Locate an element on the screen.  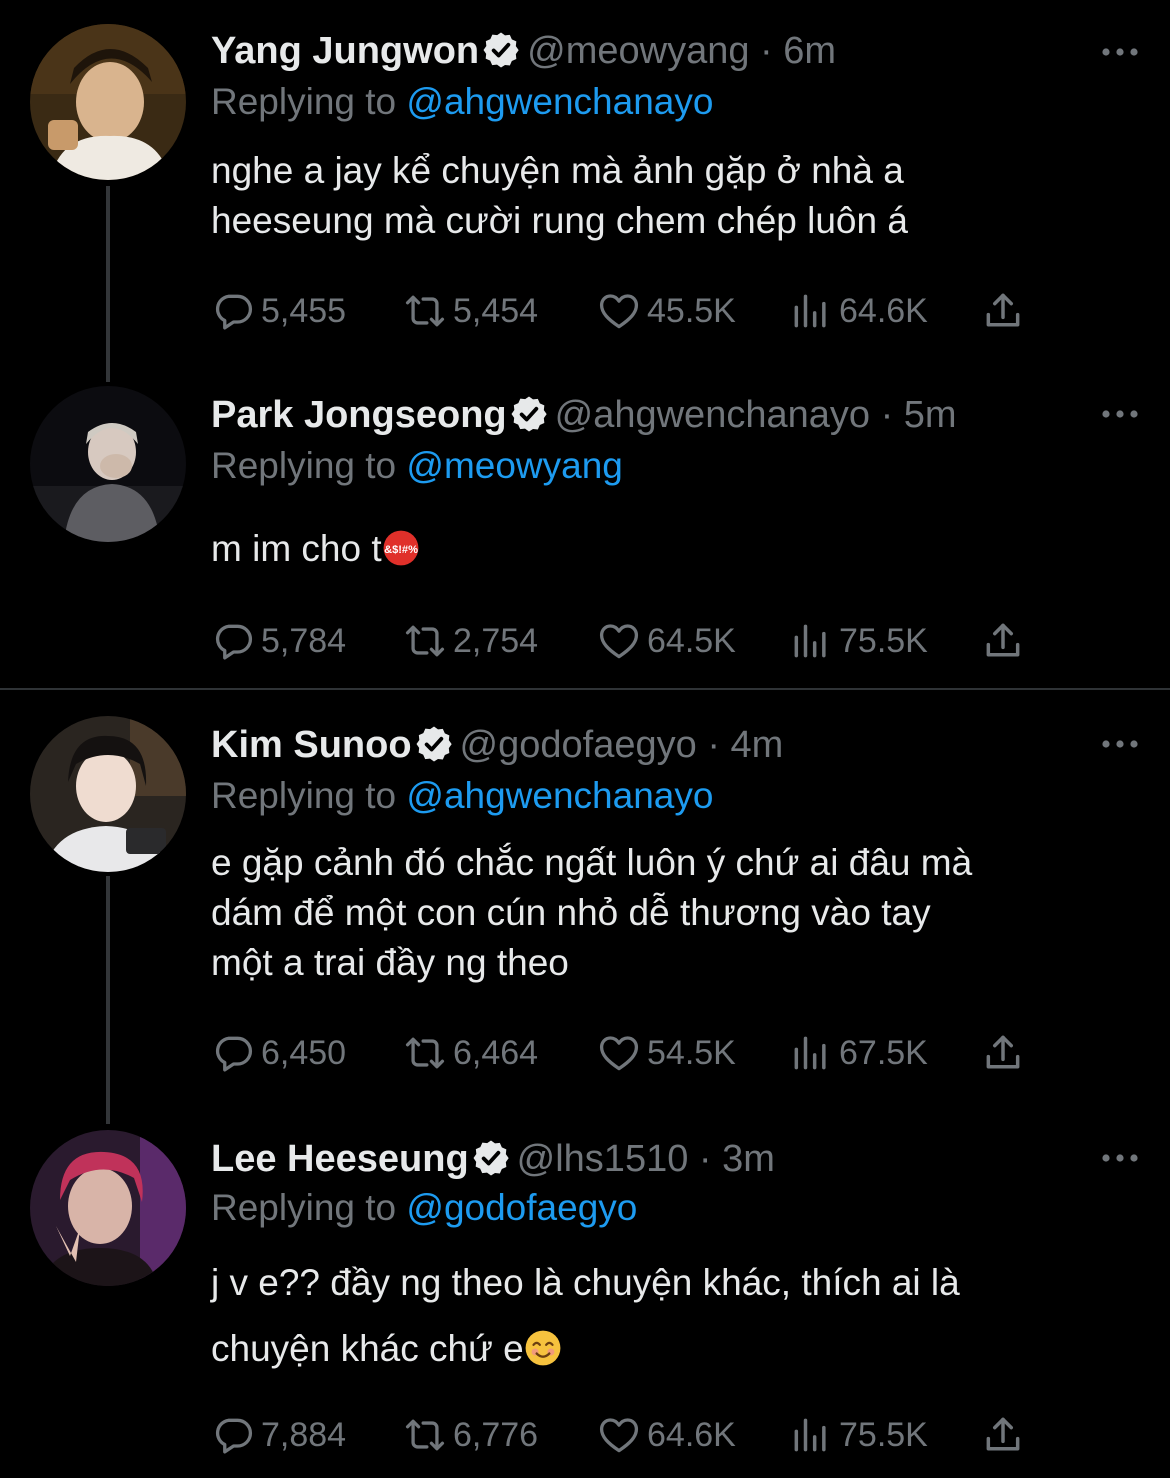
text-line: heeseung mà cười rung chem chép luôn á is located at coordinates (559, 220).